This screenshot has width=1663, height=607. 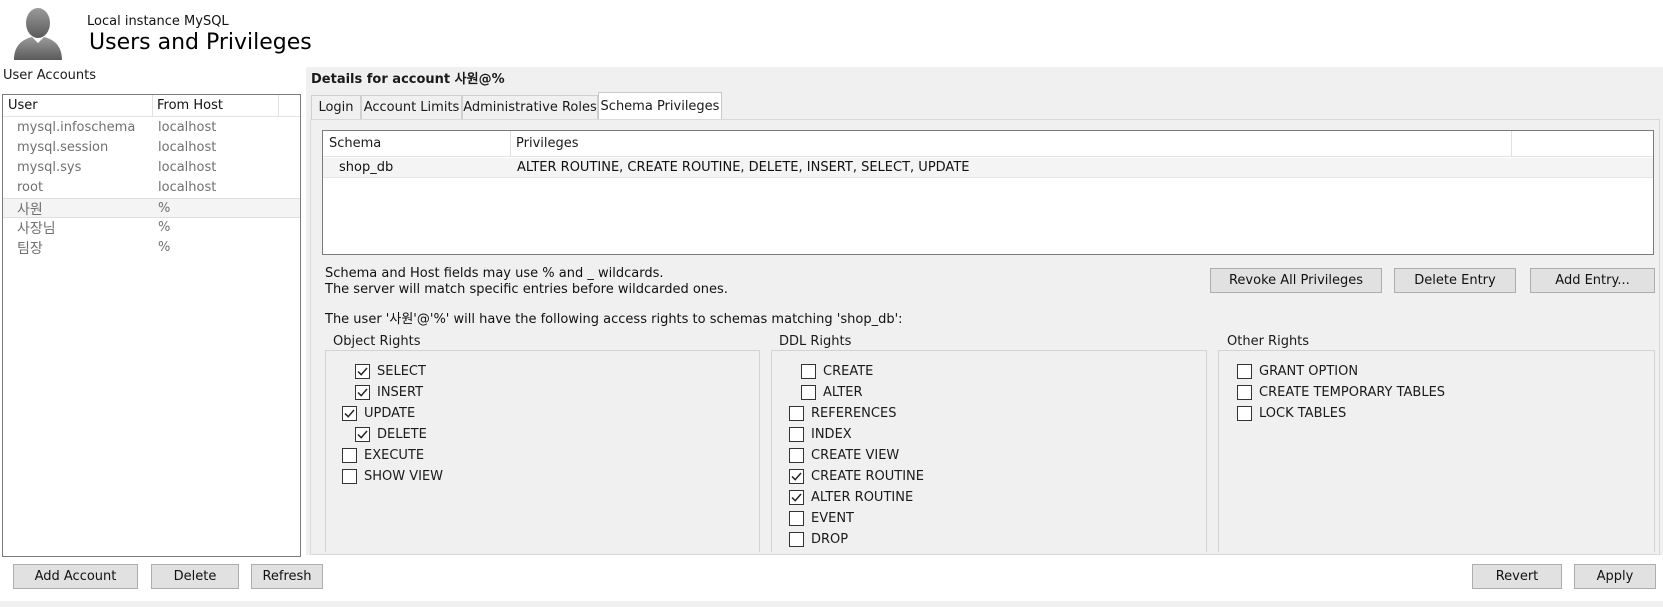 I want to click on checkbox-label: CREATE ROUTINE, so click(x=867, y=476).